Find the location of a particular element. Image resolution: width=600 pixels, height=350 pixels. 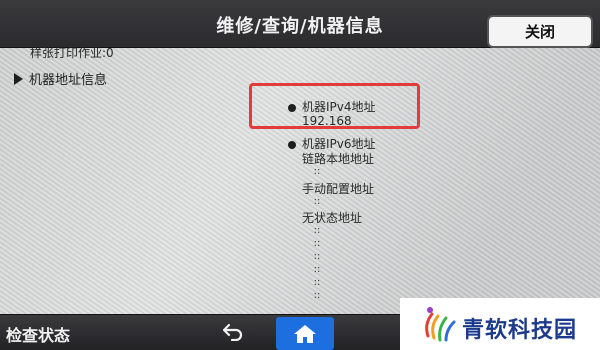

back-button is located at coordinates (233, 332).